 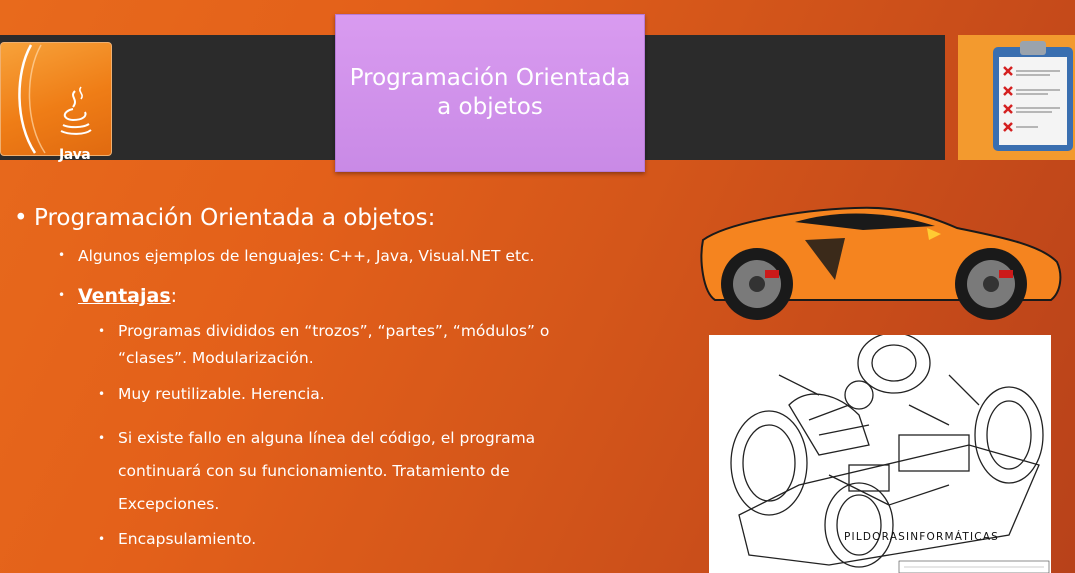 I want to click on advantage-text-2: Muy reutilizable. Herencia., so click(x=221, y=394).